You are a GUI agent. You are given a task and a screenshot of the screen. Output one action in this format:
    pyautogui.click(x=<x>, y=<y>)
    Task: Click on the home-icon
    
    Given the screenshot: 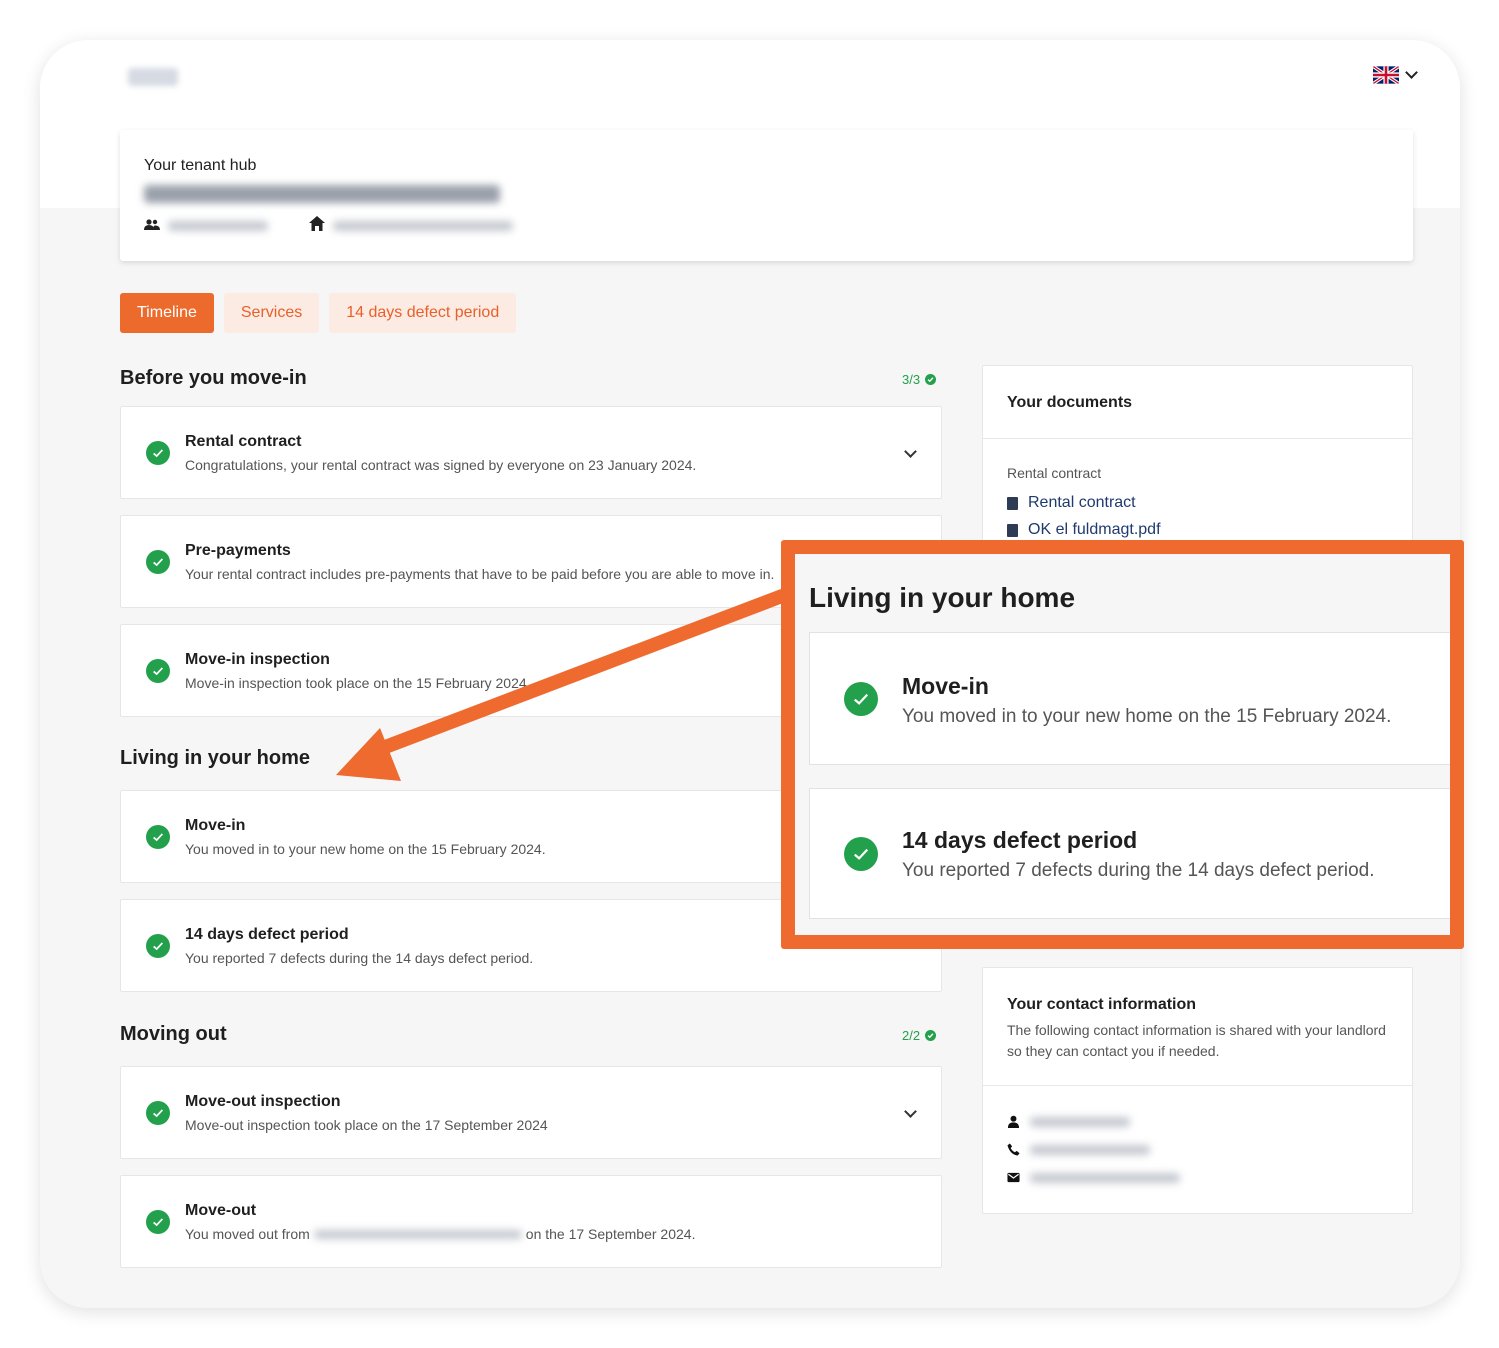 What is the action you would take?
    pyautogui.click(x=317, y=225)
    